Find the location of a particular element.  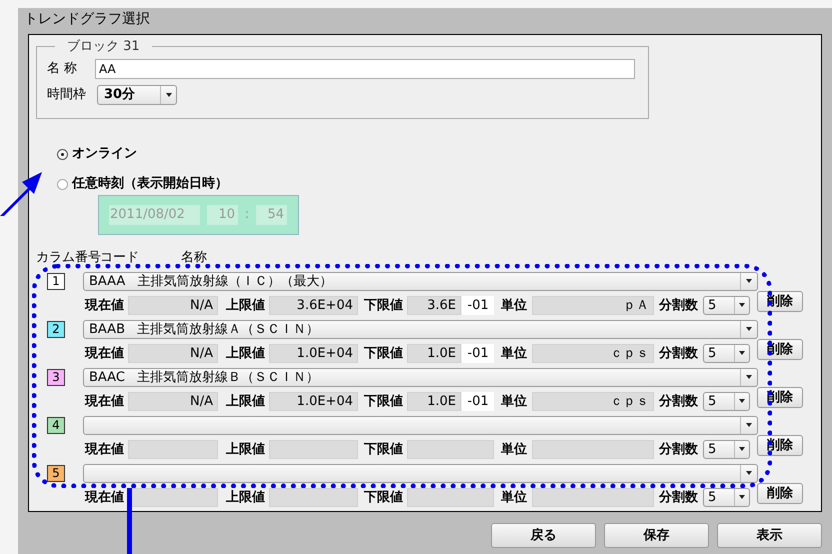

window-title: トレンドグラフ選択 is located at coordinates (87, 19).